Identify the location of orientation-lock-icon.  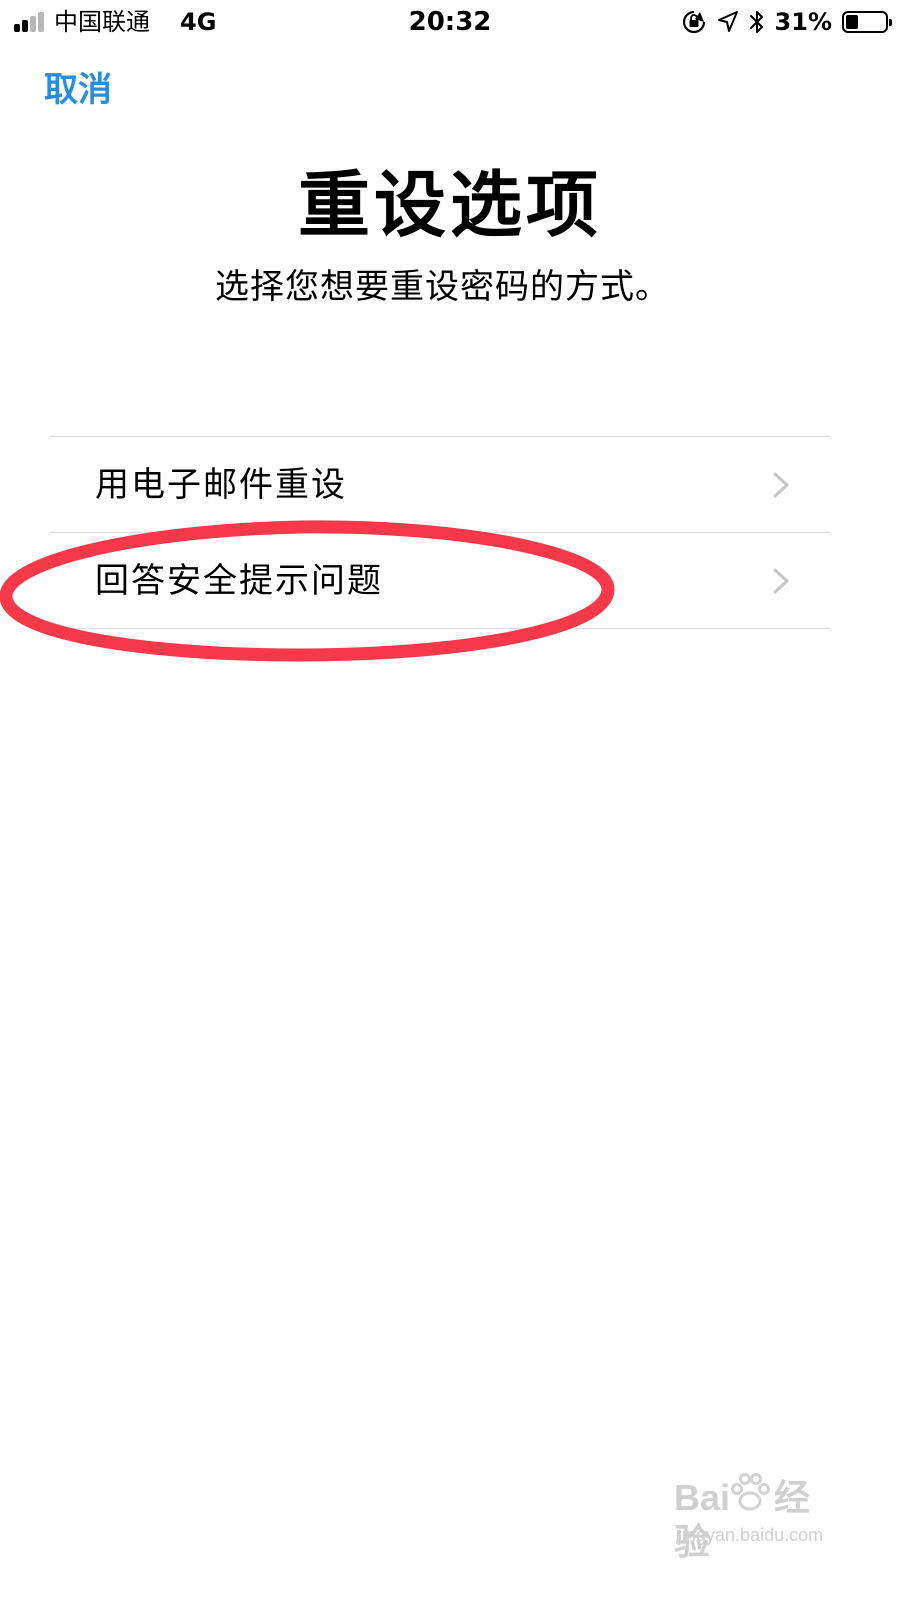
(693, 22).